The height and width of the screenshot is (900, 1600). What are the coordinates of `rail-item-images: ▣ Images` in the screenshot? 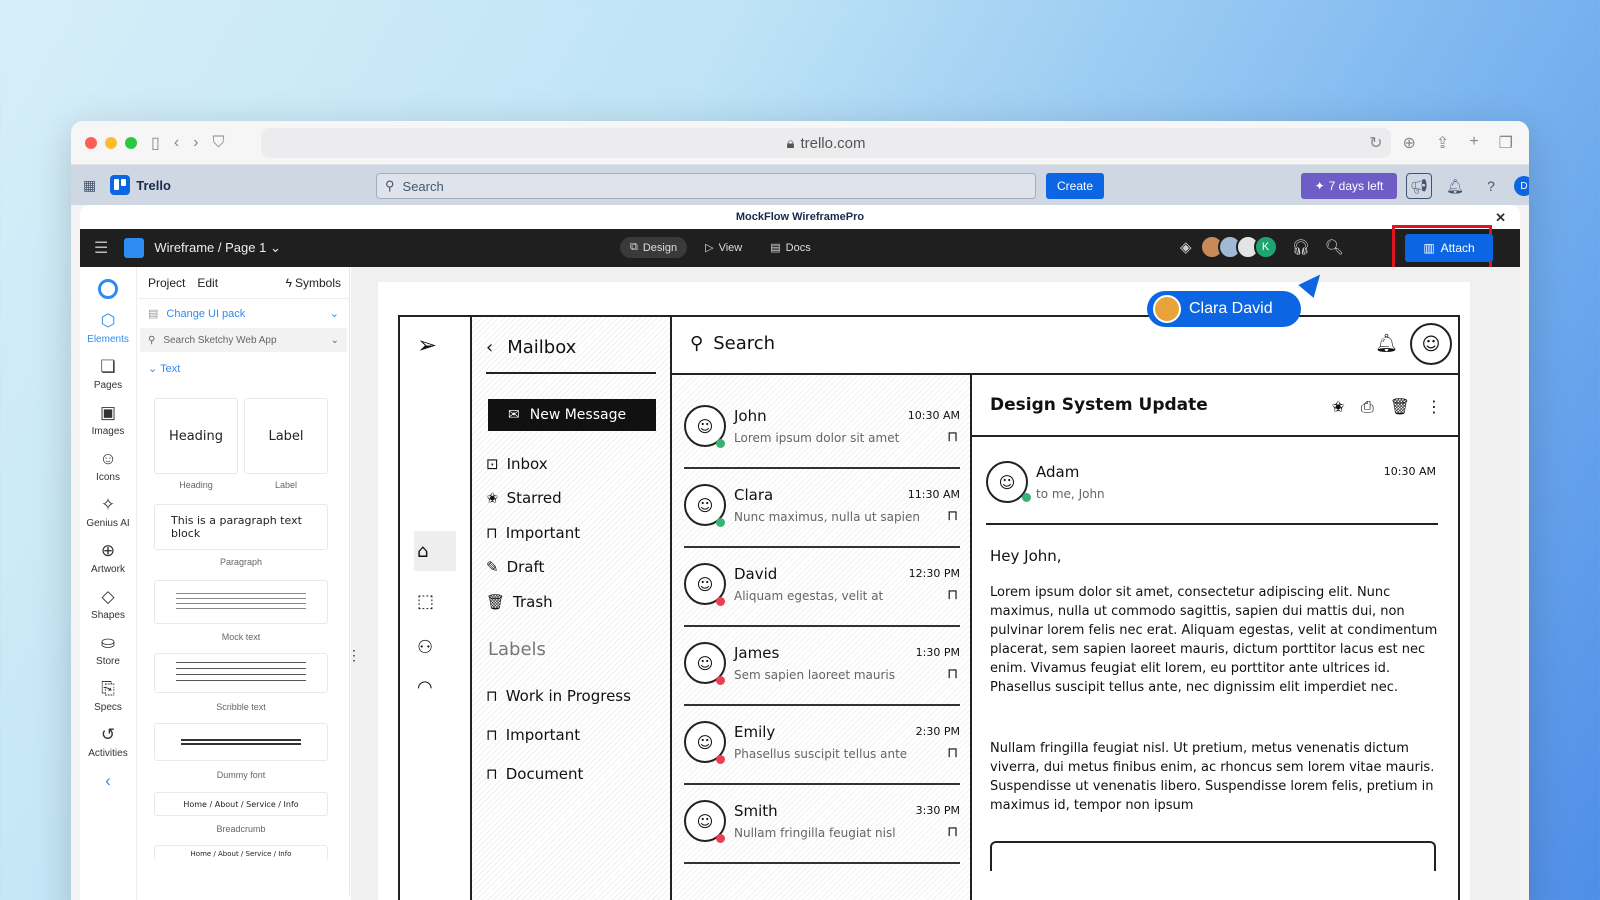 It's located at (108, 420).